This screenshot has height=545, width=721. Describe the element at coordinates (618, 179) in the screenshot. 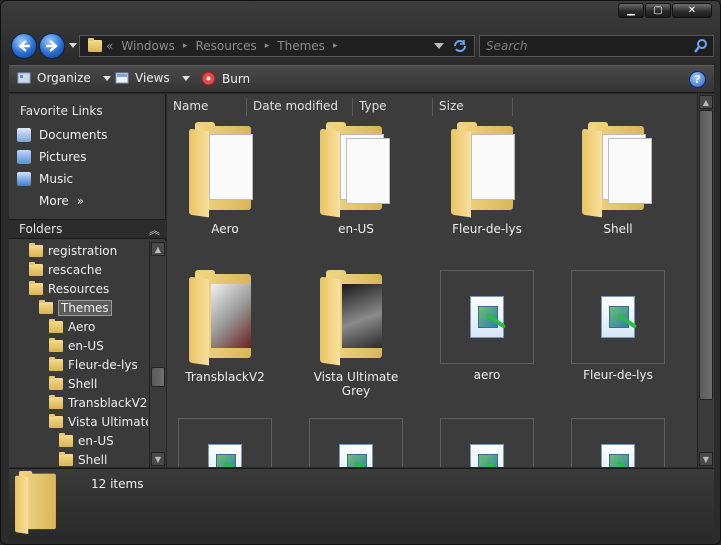

I see `folder-item-shell: Shell` at that location.